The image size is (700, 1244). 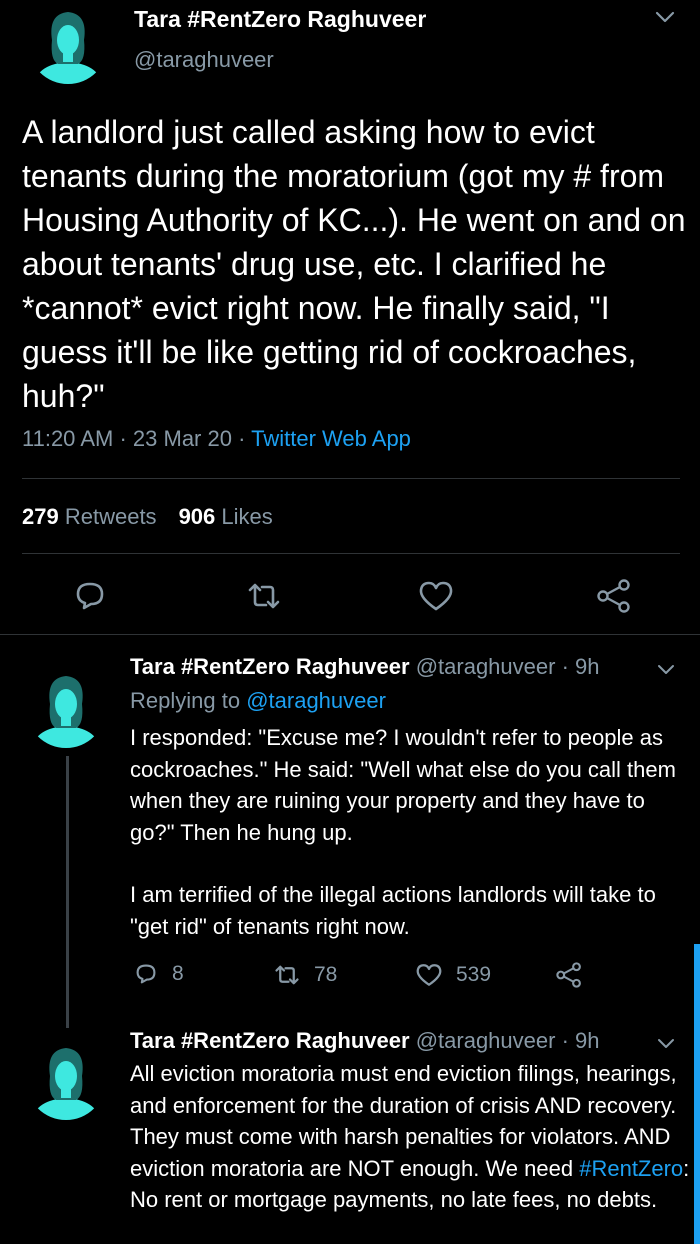 I want to click on replying-to: Replying to @taraghuveer, so click(x=258, y=701).